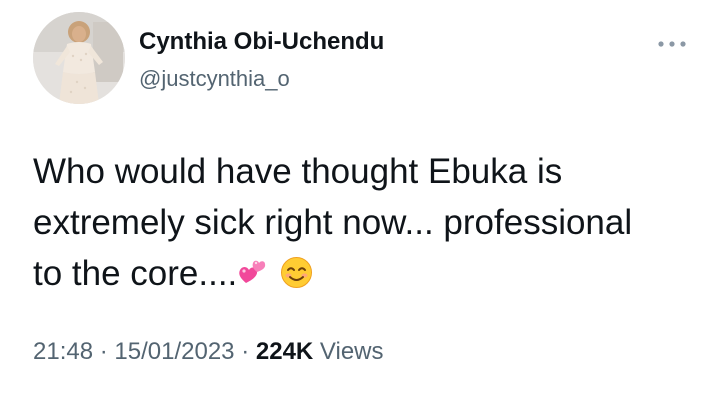 This screenshot has height=397, width=720. I want to click on tweet-time: 21:48, so click(63, 351).